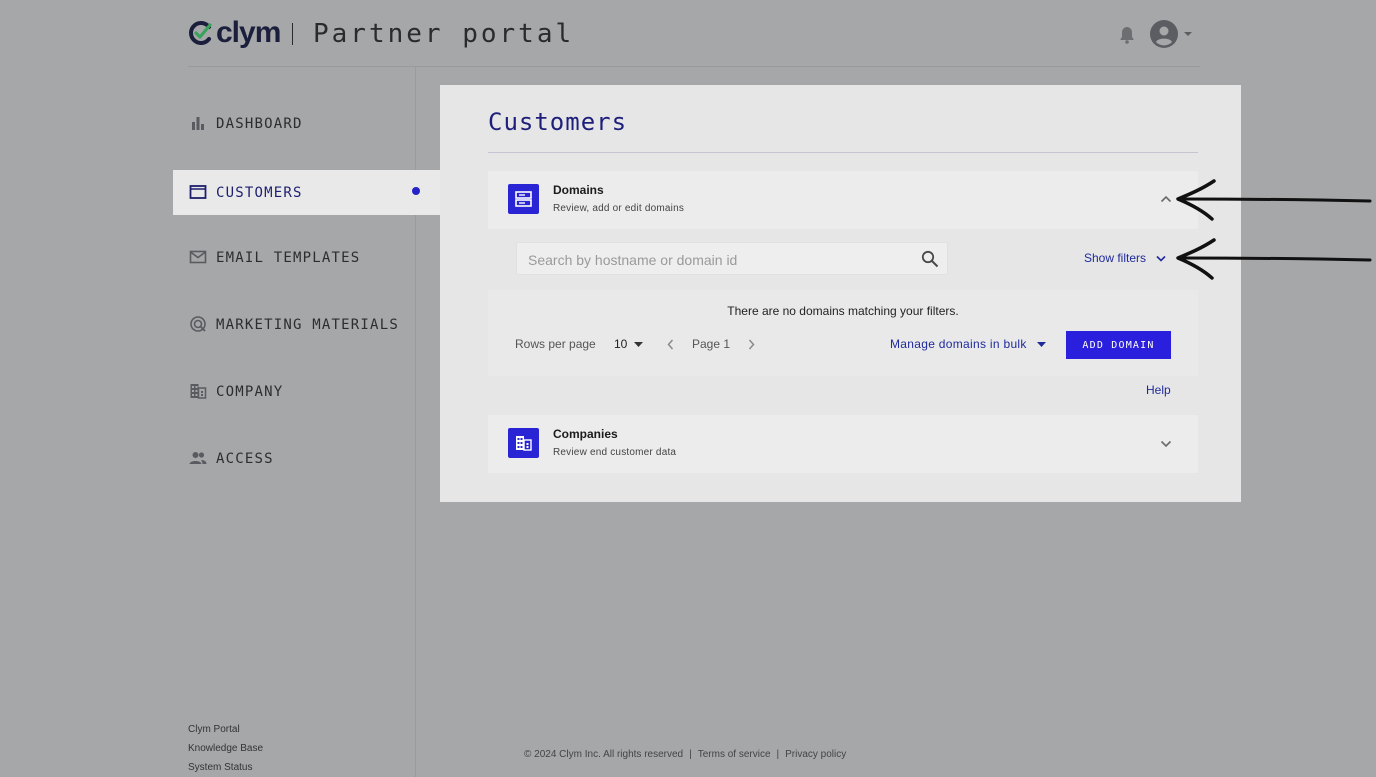  Describe the element at coordinates (1166, 199) in the screenshot. I see `chevron-up-icon` at that location.